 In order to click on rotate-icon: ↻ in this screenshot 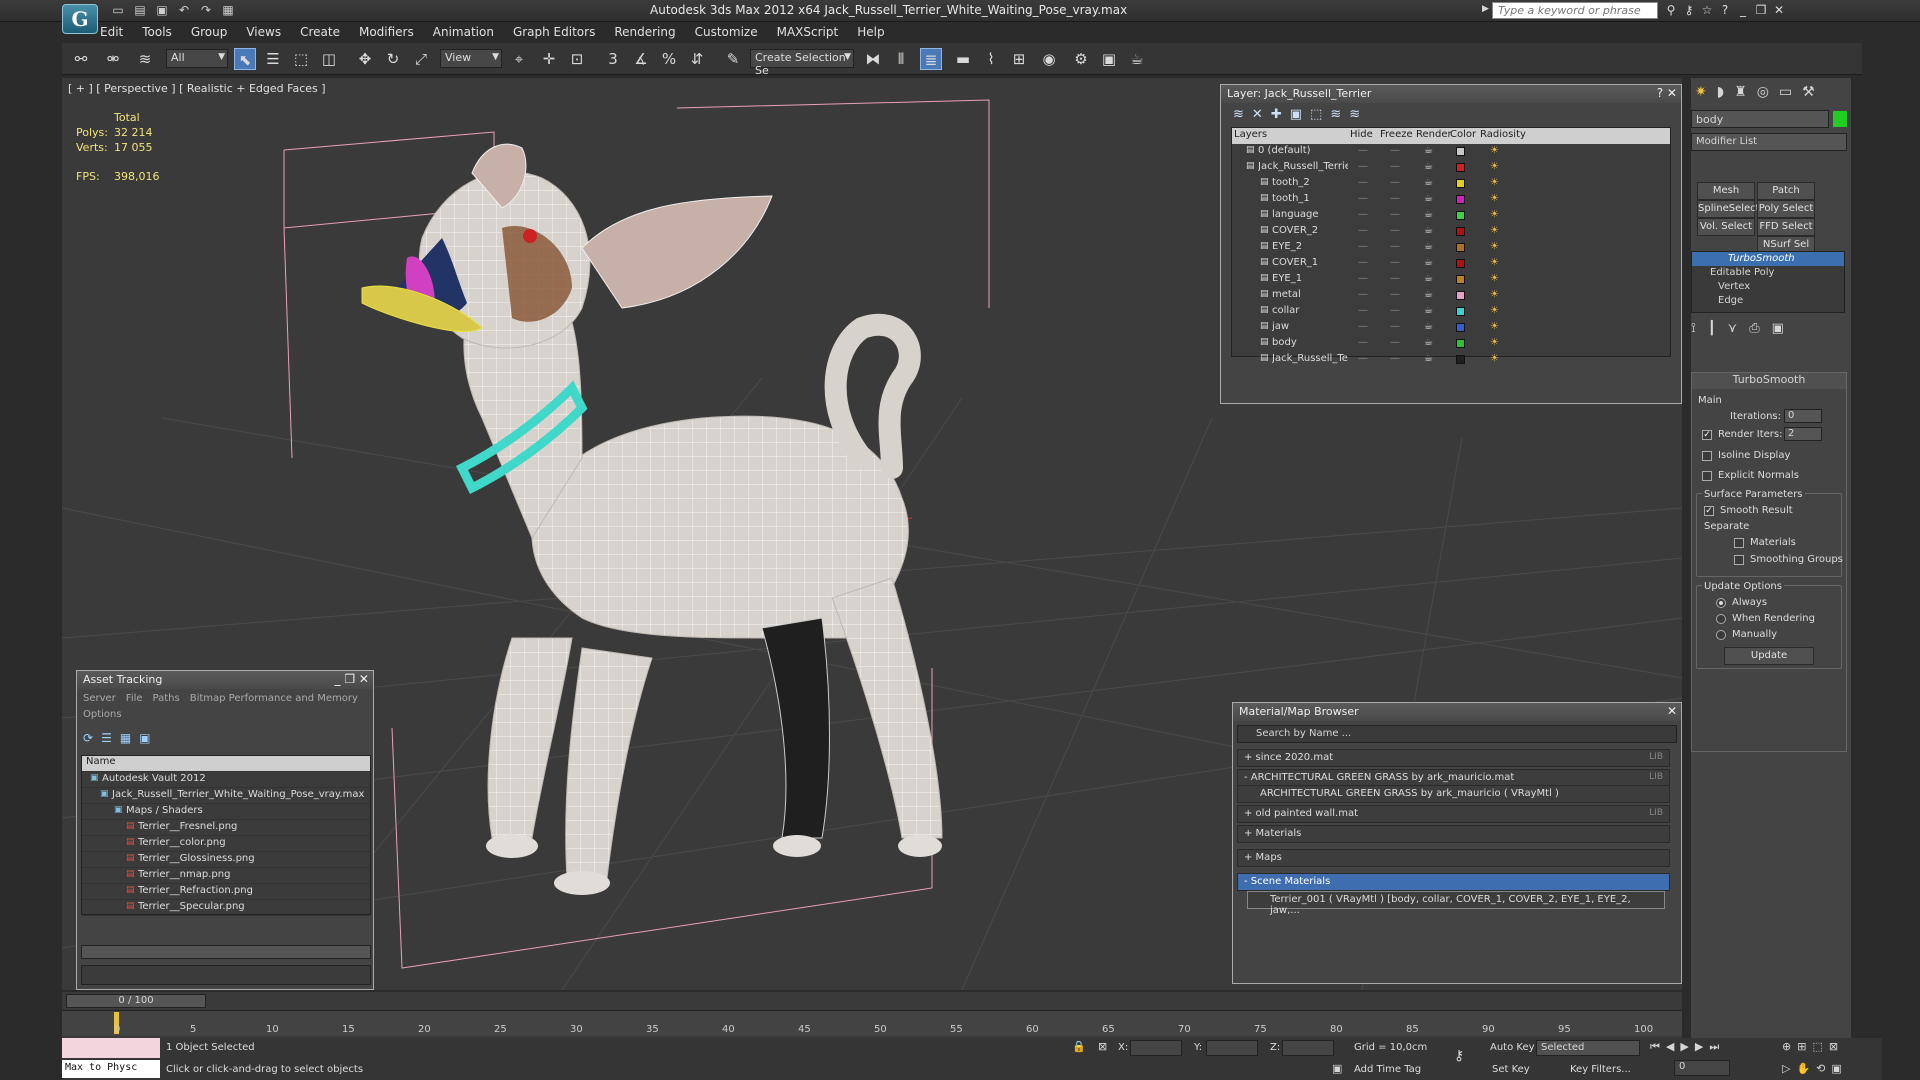, I will do `click(393, 59)`.